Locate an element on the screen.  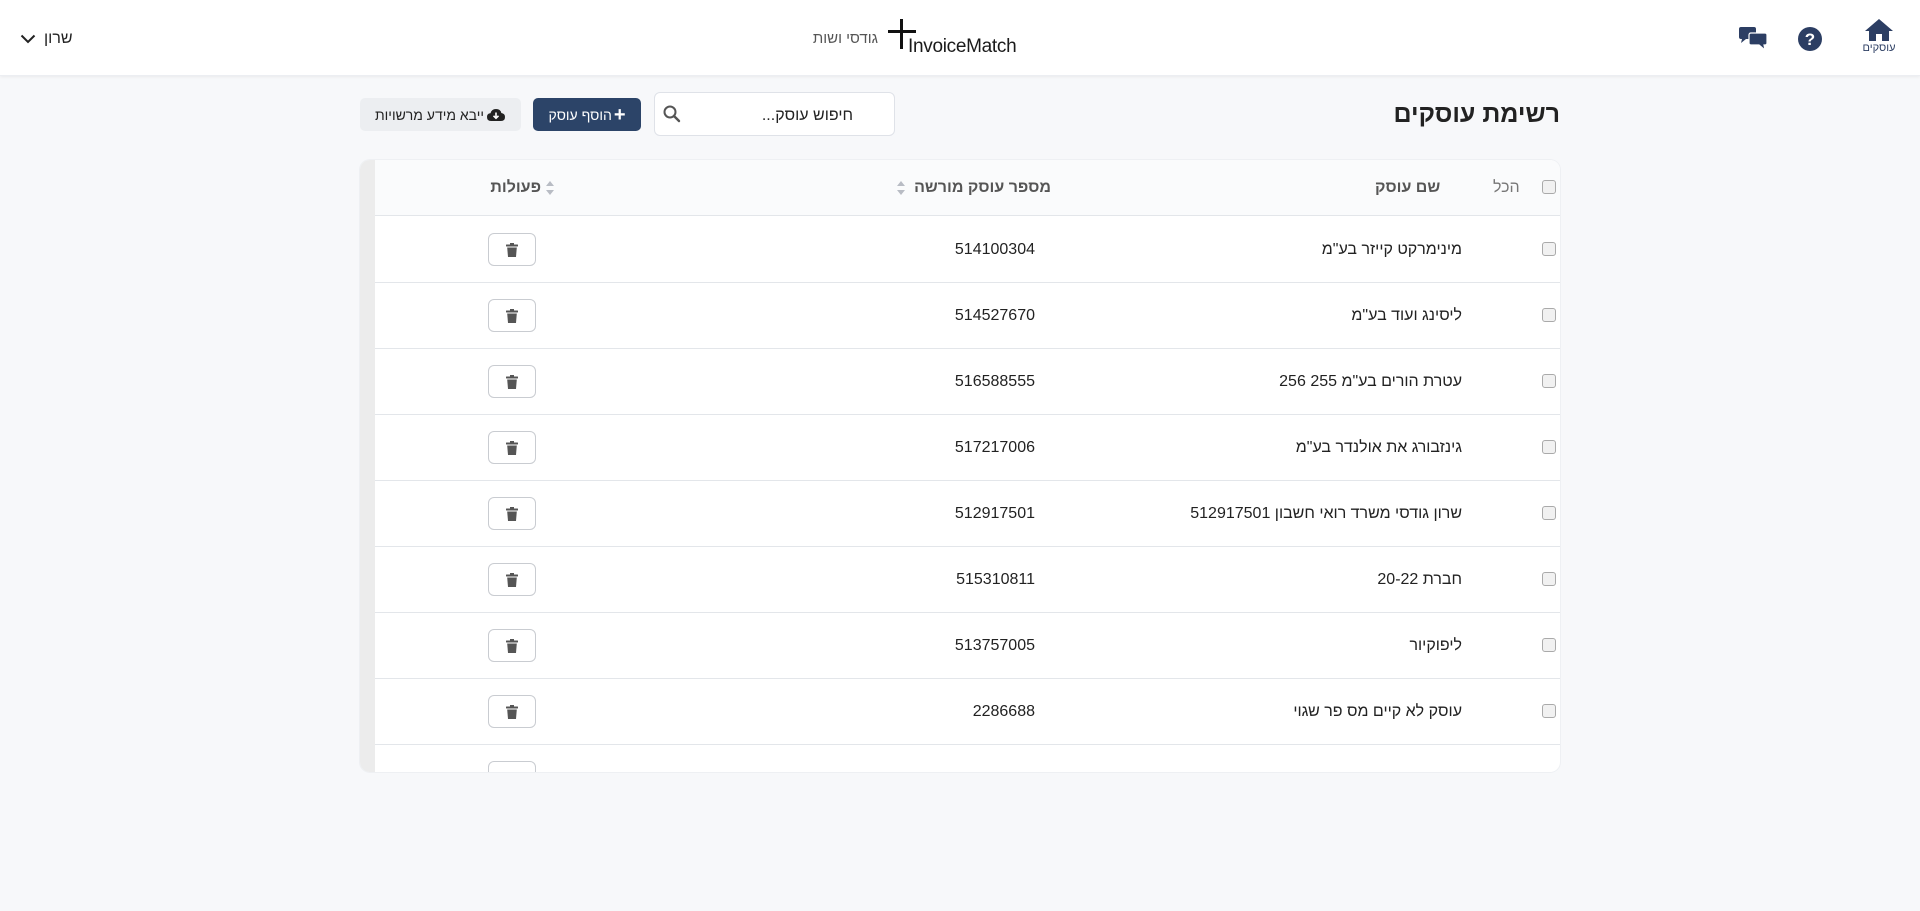
chat-bubbles-icon is located at coordinates (1753, 39).